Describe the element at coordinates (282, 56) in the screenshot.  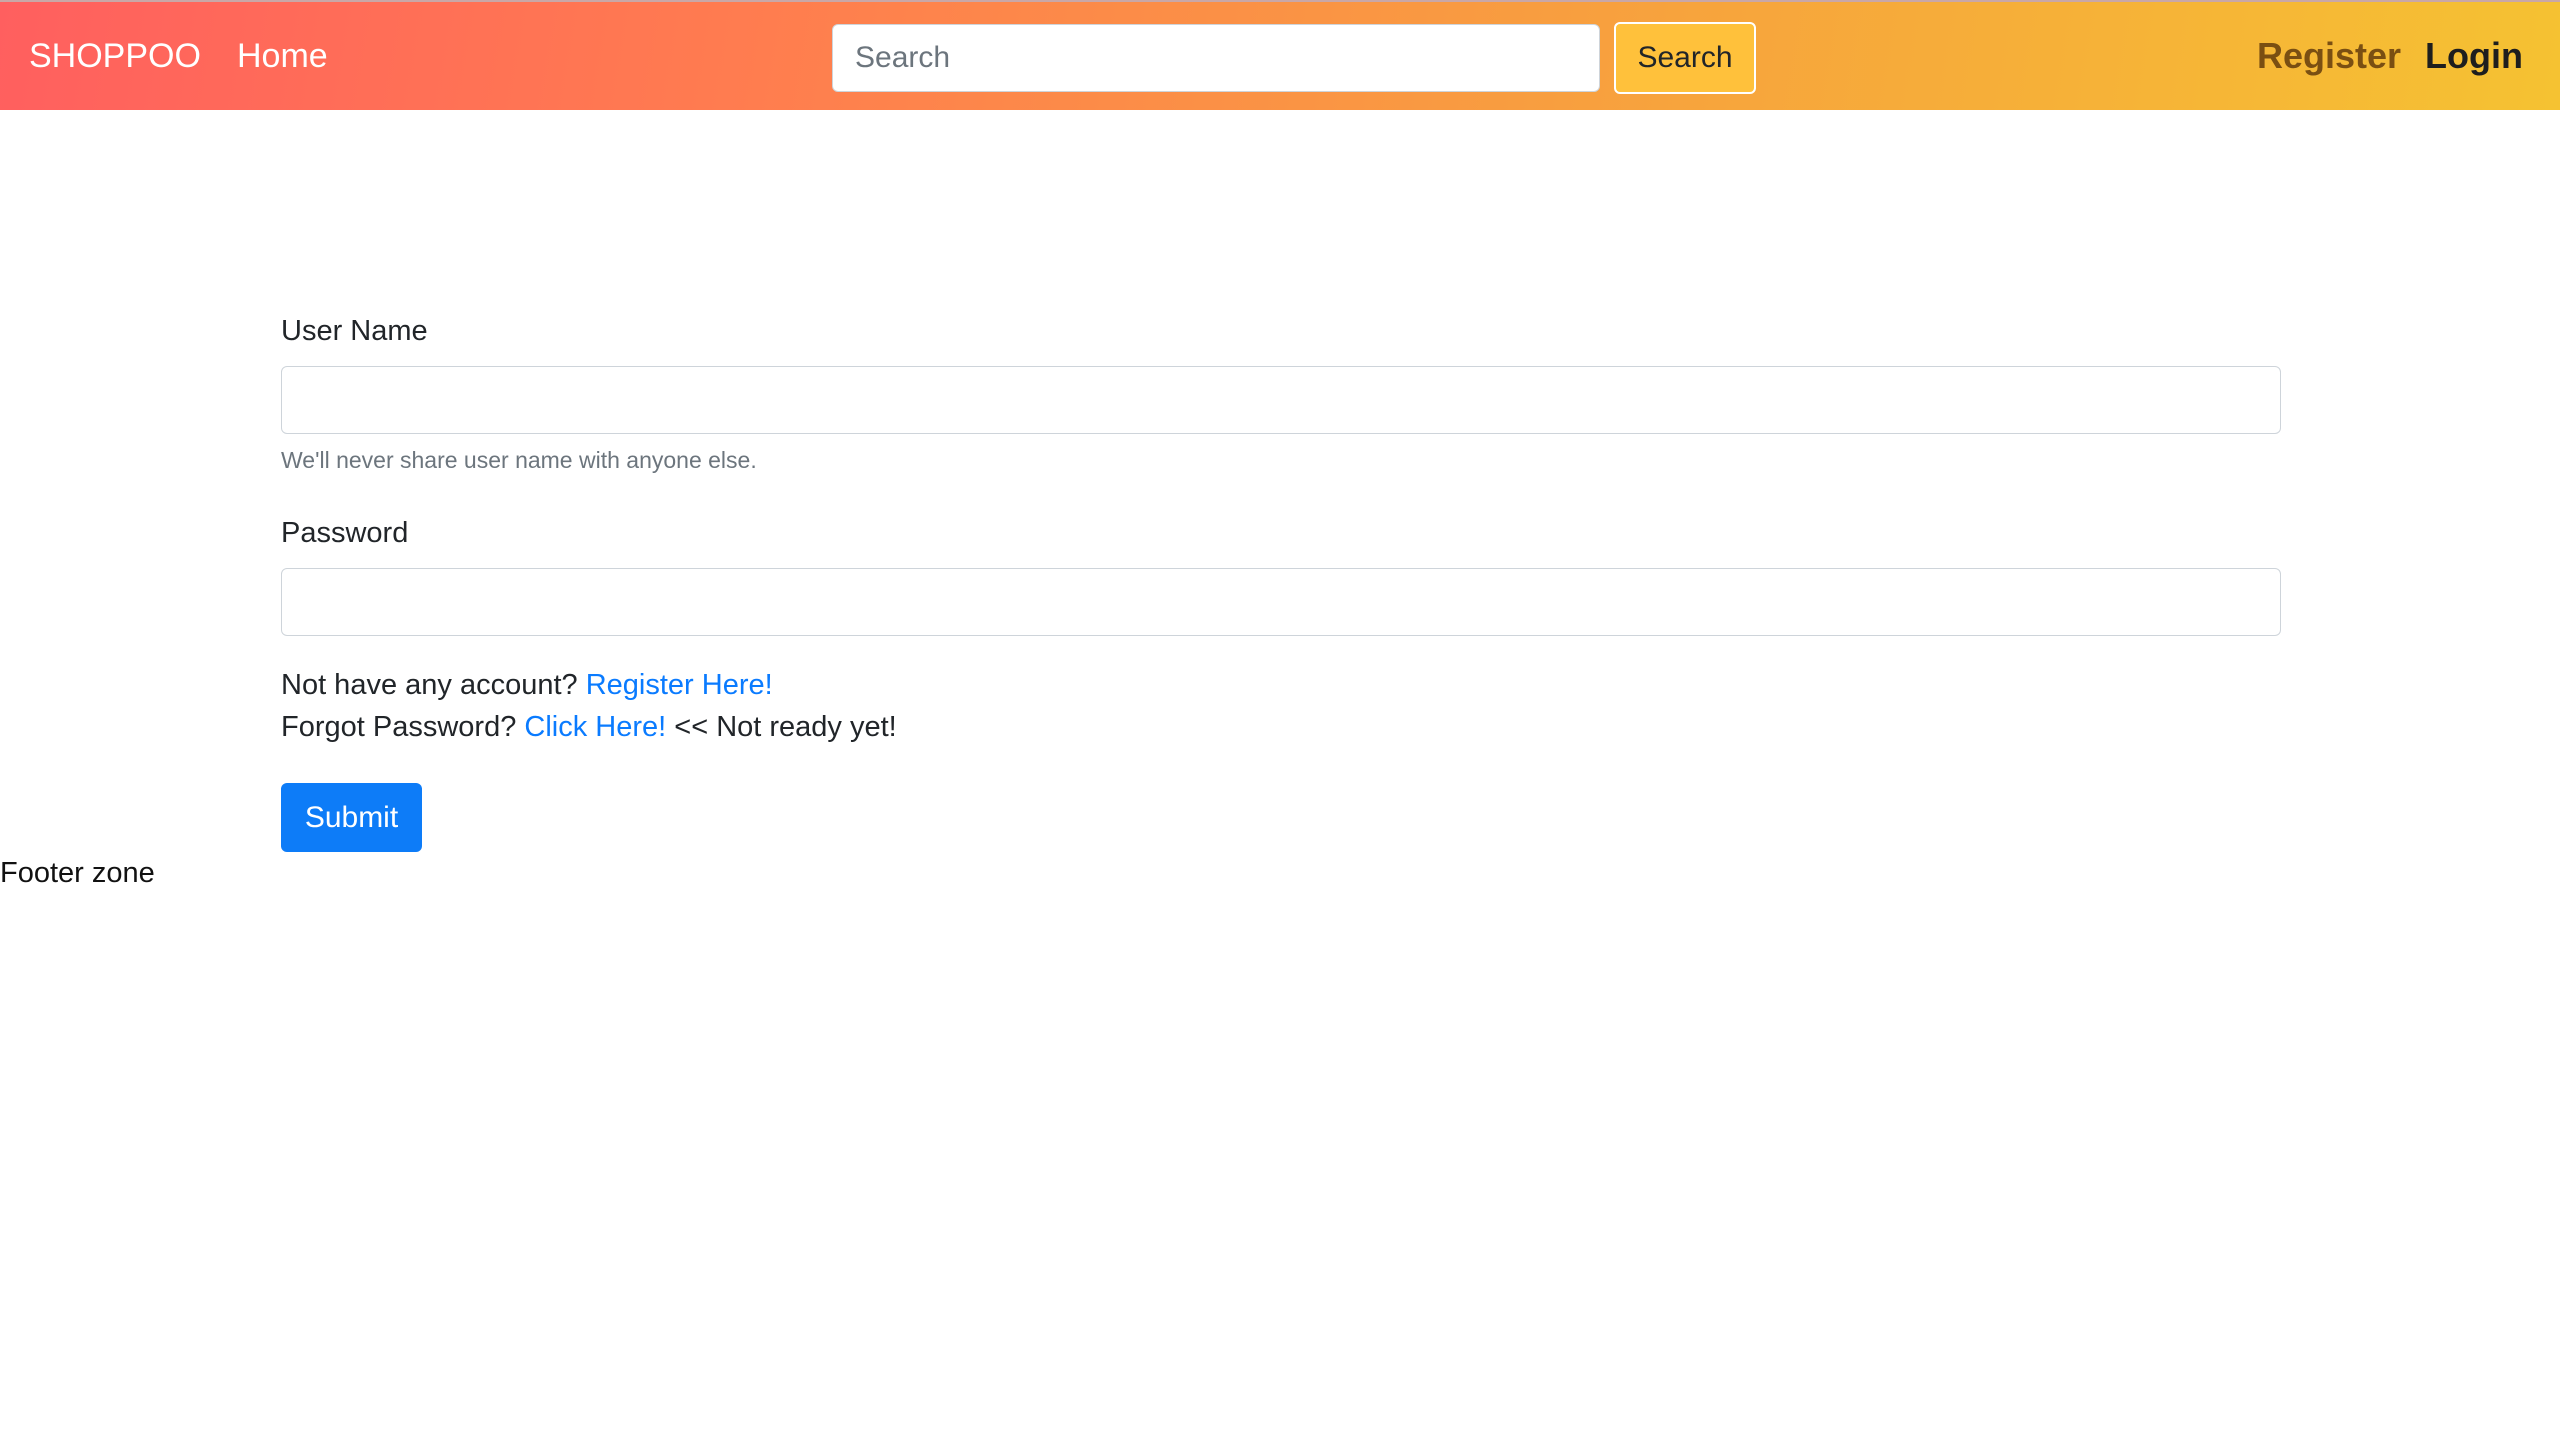
I see `nav-home-link: Home` at that location.